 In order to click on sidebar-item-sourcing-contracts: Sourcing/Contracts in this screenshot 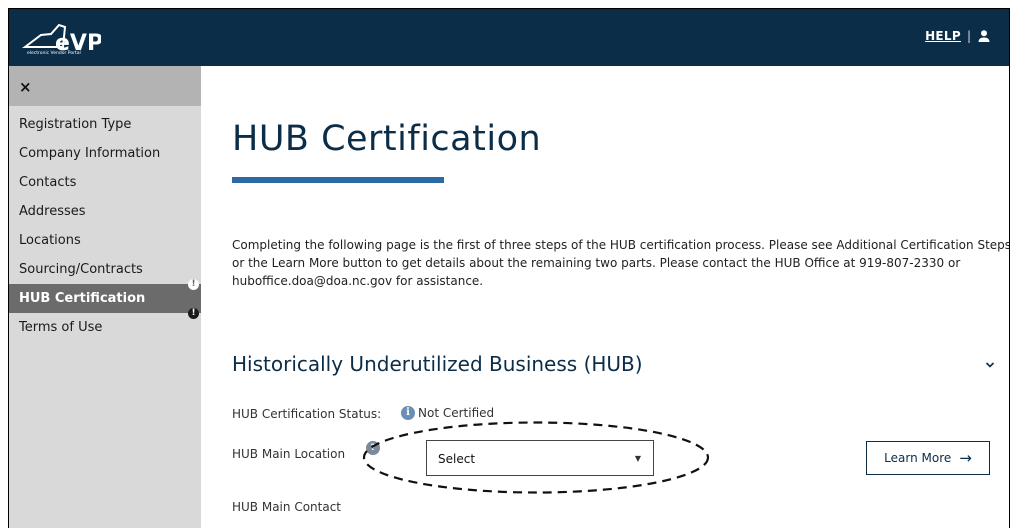, I will do `click(105, 269)`.